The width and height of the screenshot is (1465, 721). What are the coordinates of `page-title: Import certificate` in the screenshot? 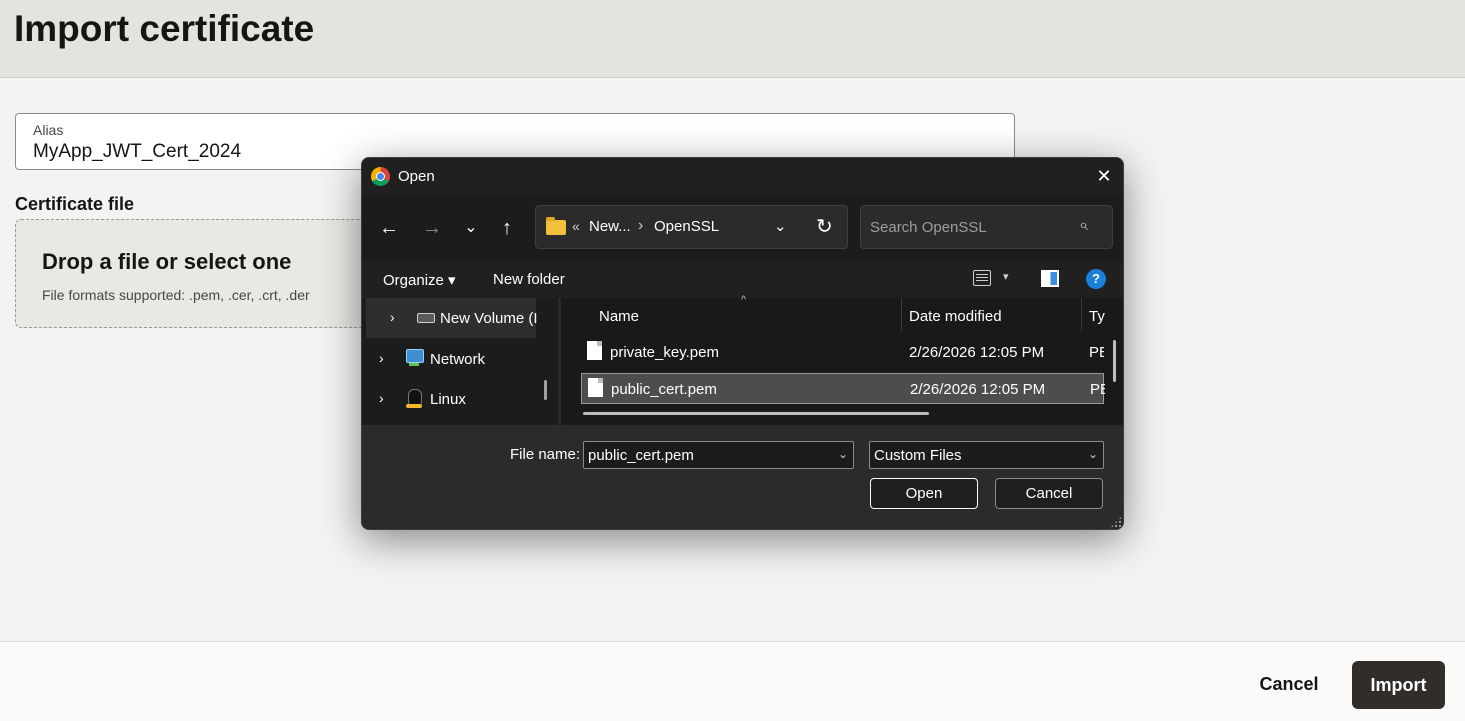 It's located at (164, 28).